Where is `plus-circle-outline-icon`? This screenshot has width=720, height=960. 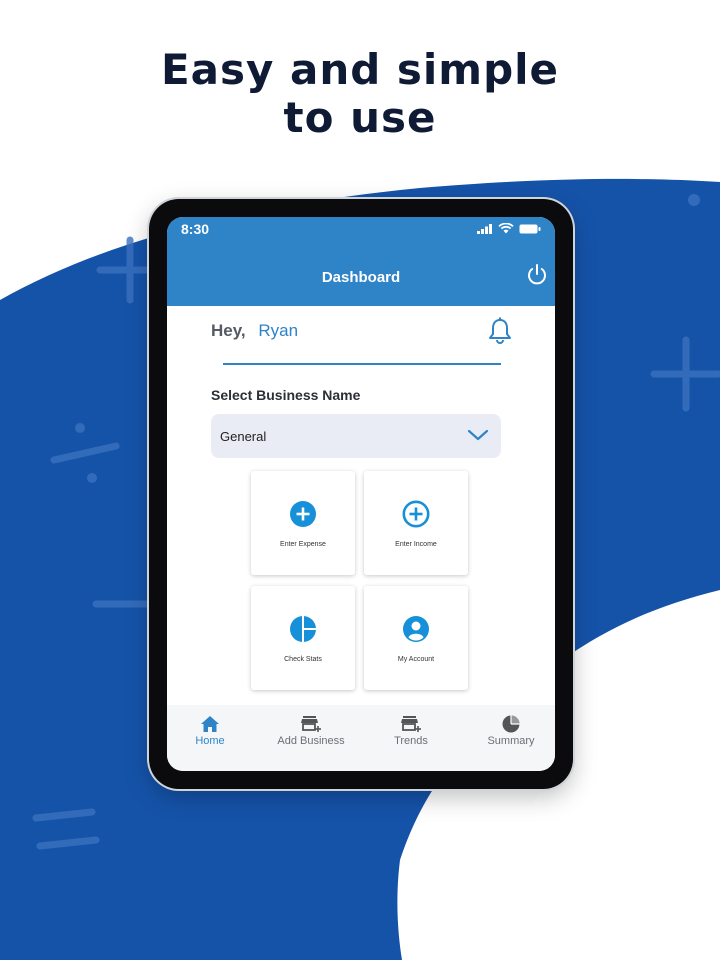 plus-circle-outline-icon is located at coordinates (416, 514).